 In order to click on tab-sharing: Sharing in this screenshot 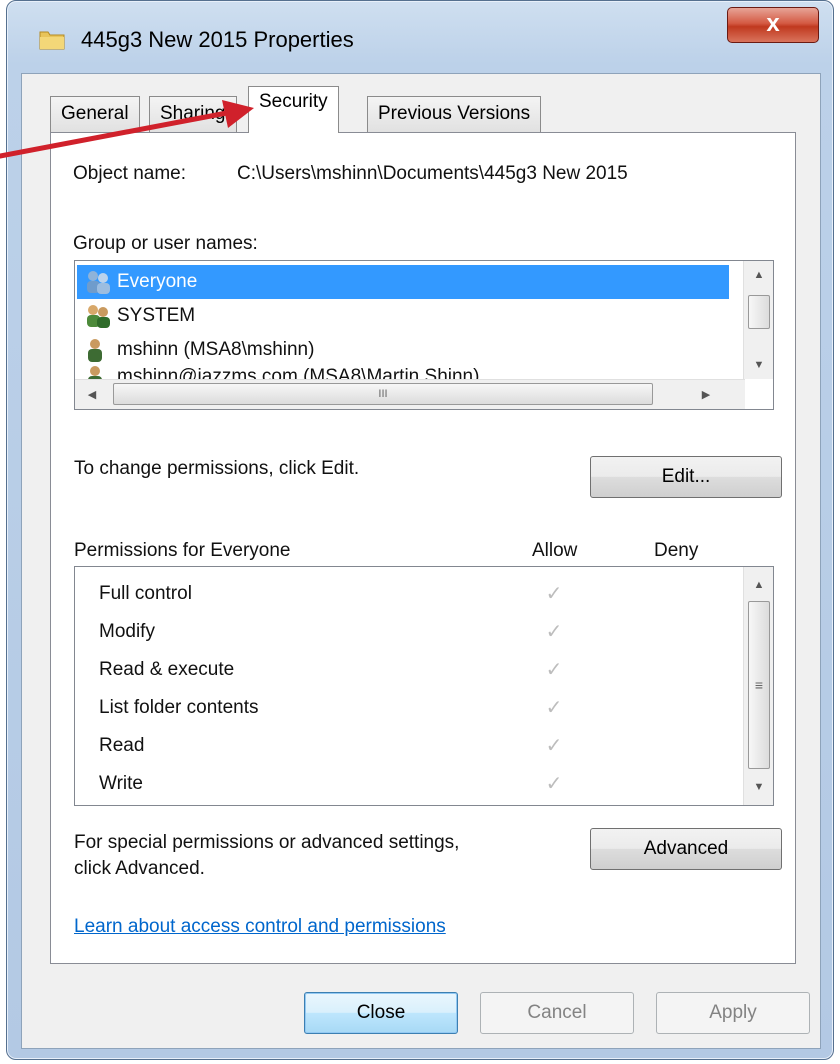, I will do `click(193, 114)`.